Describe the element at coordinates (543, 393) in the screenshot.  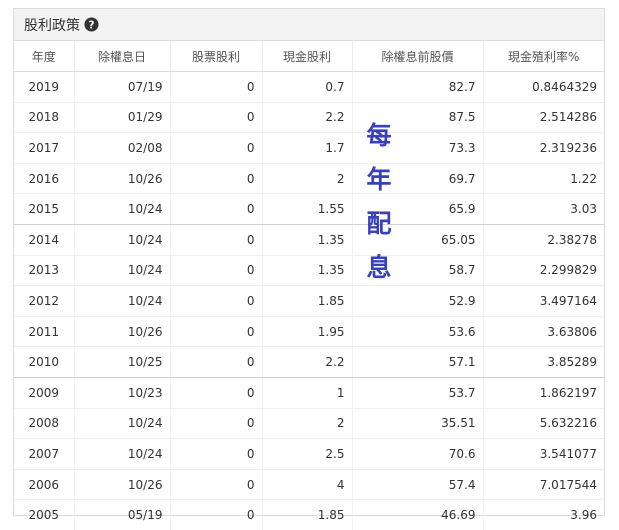
I see `cell-cash-yield: 1.862197` at that location.